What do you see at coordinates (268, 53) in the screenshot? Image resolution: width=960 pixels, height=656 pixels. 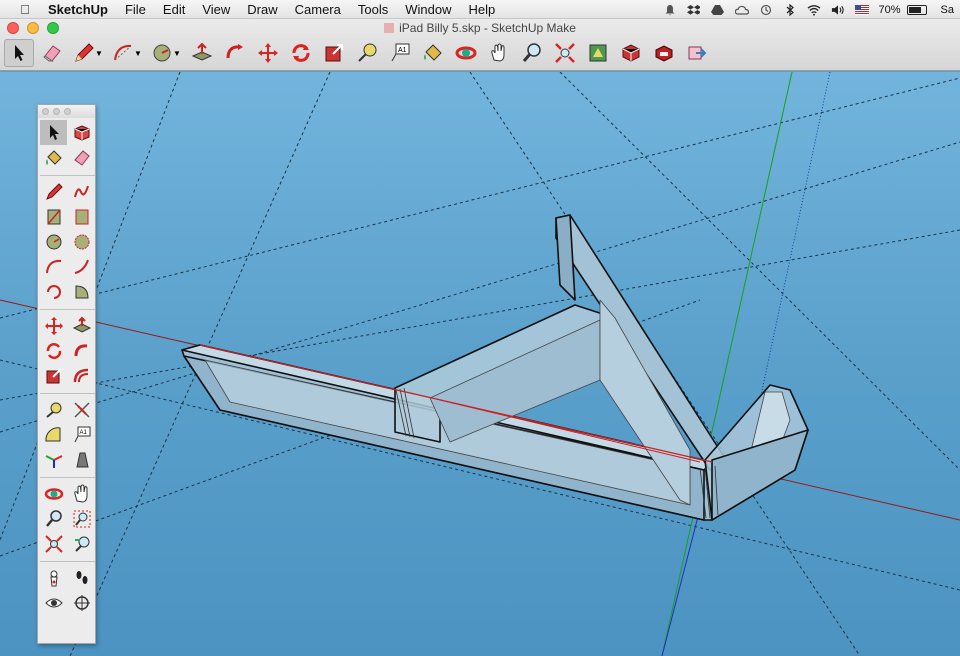 I see `toolbar-move-button` at bounding box center [268, 53].